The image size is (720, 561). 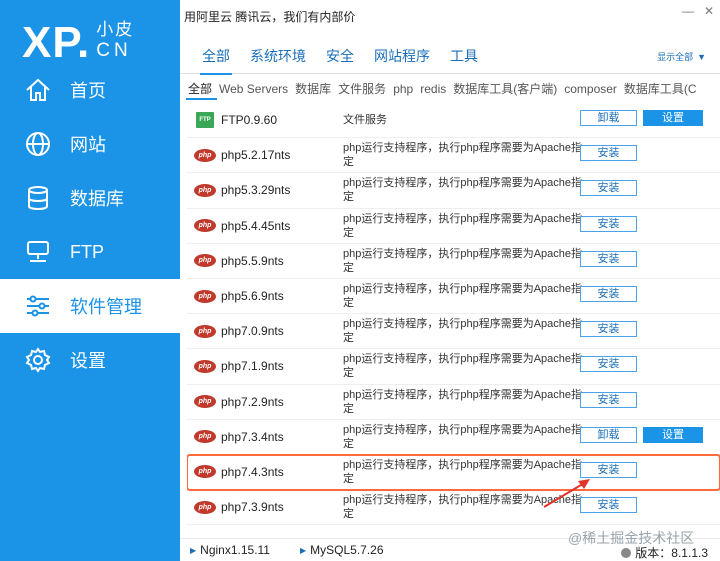 What do you see at coordinates (404, 89) in the screenshot?
I see `subtab-php: php` at bounding box center [404, 89].